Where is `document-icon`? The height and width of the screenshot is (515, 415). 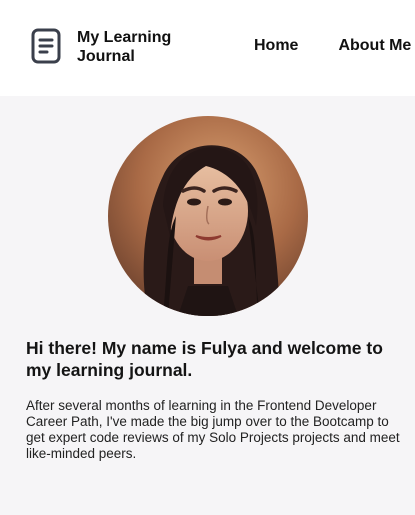 document-icon is located at coordinates (46, 46).